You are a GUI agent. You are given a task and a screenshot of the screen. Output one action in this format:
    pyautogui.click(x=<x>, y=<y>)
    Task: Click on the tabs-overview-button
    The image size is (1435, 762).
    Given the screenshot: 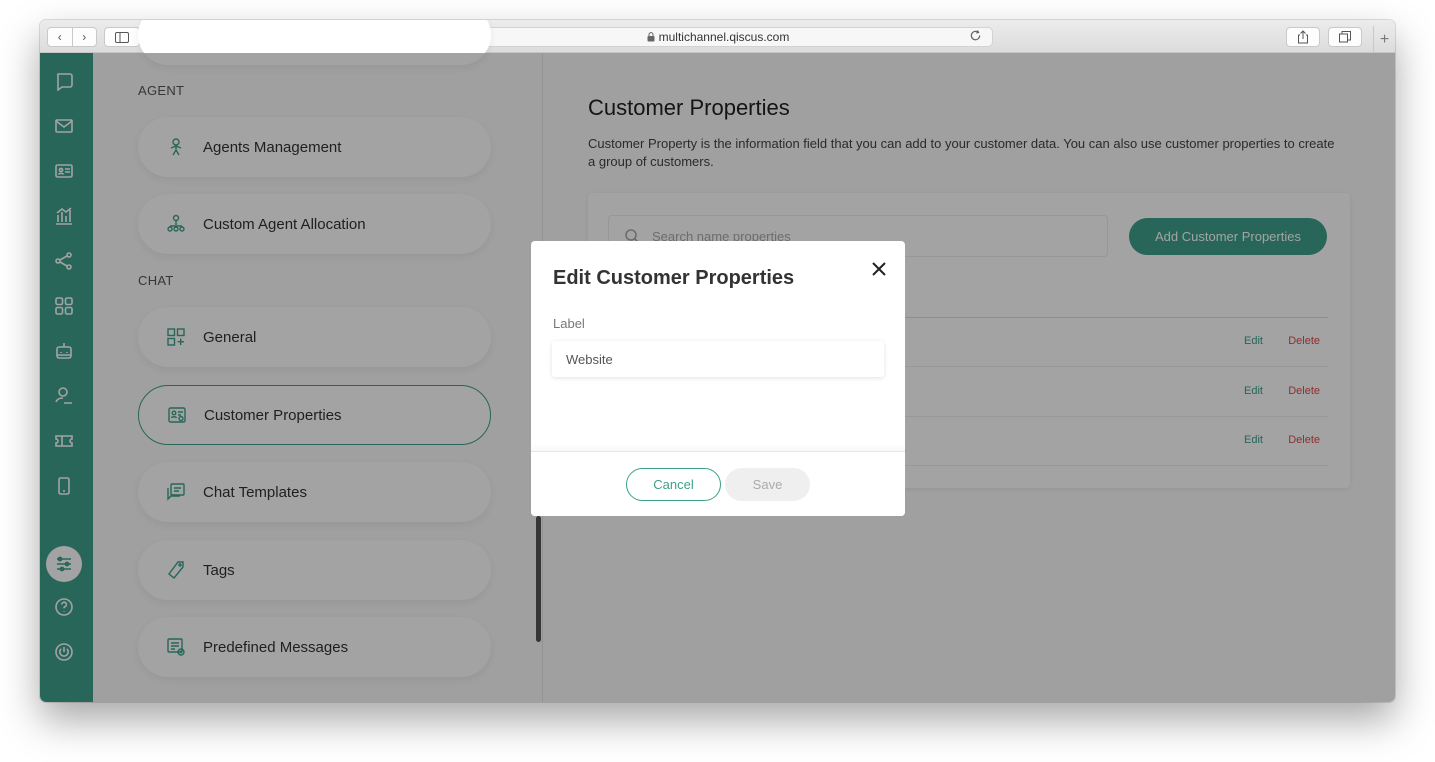 What is the action you would take?
    pyautogui.click(x=1345, y=37)
    